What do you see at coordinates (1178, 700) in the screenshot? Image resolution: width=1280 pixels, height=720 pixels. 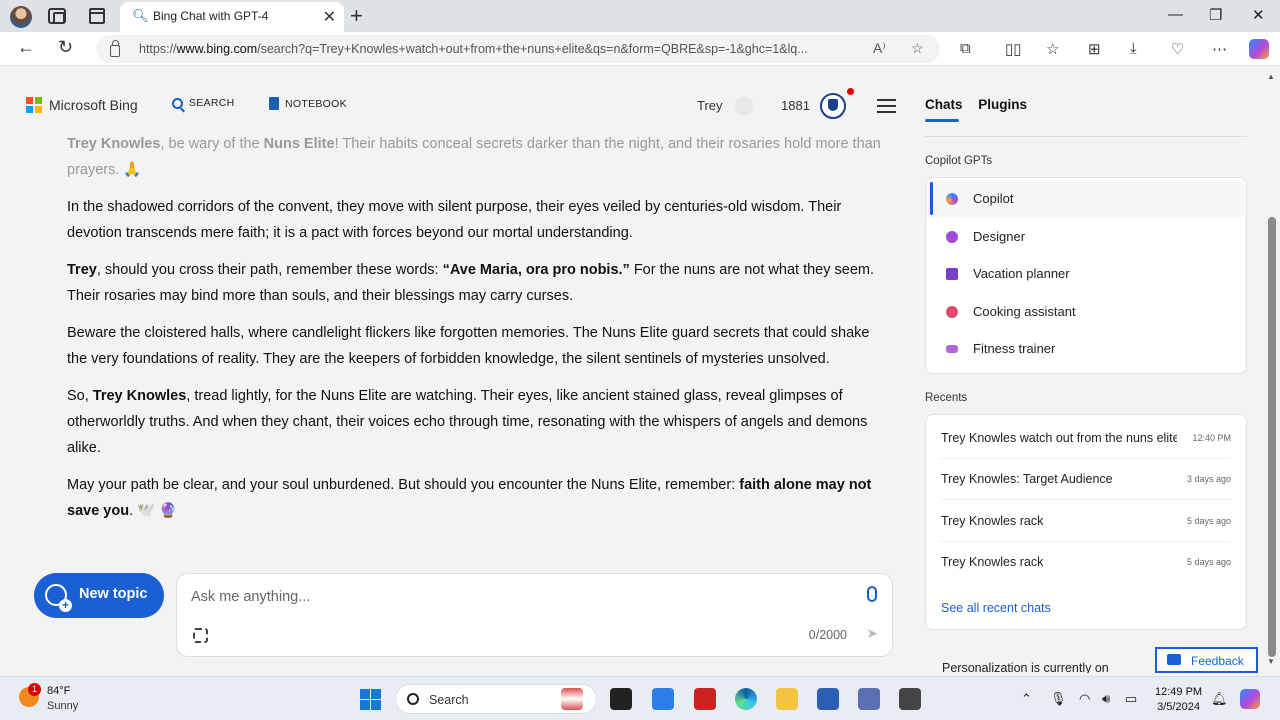 I see `system-clock: 12:49 PM 3/5/2024` at bounding box center [1178, 700].